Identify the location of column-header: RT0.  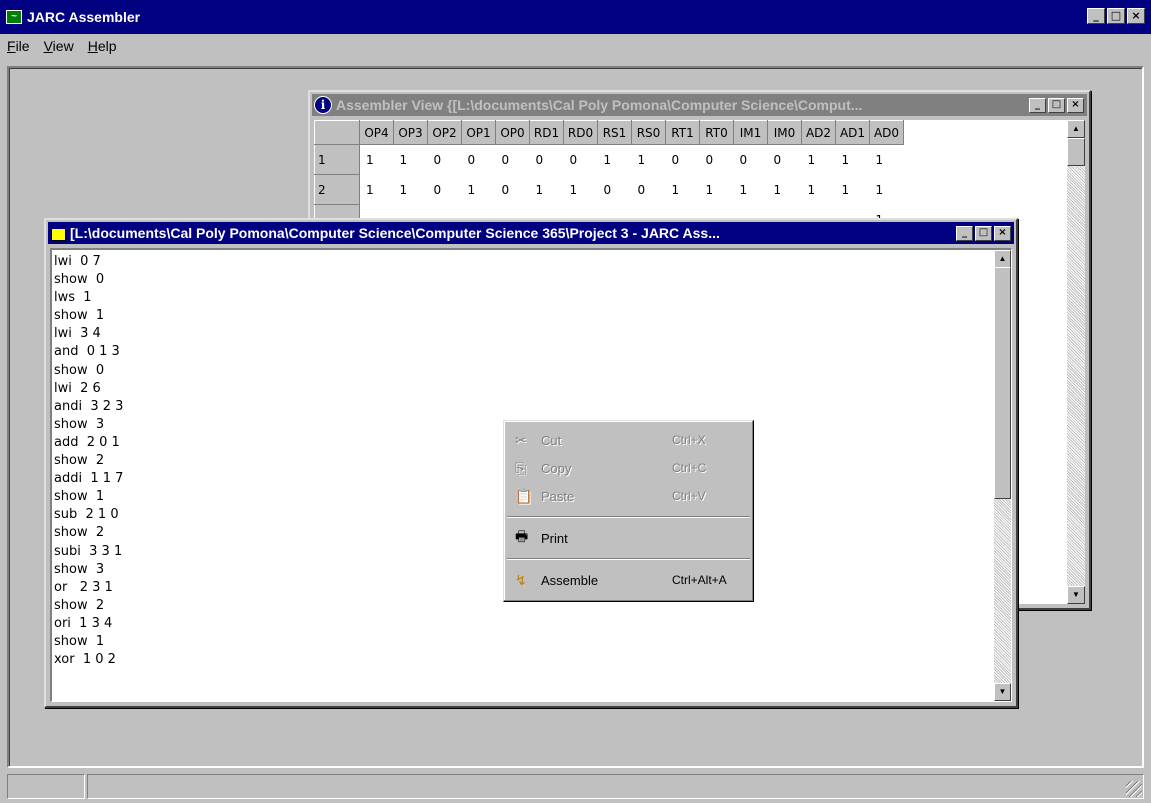
(716, 132).